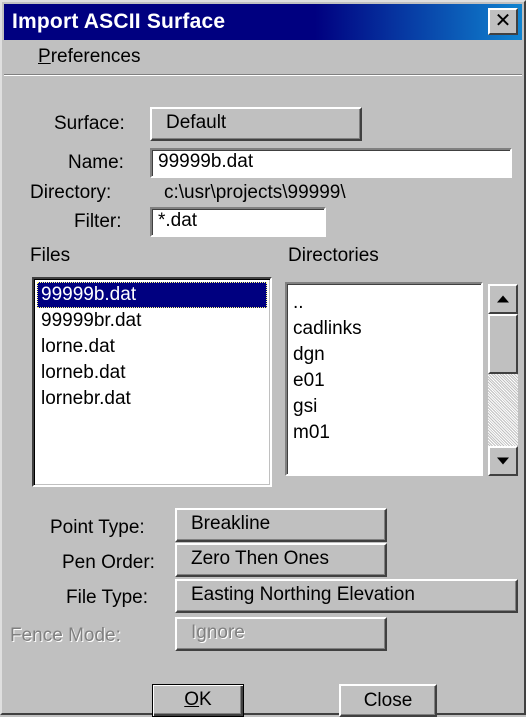 Image resolution: width=526 pixels, height=717 pixels. What do you see at coordinates (119, 21) in the screenshot?
I see `window-title: Import ASCII Surface` at bounding box center [119, 21].